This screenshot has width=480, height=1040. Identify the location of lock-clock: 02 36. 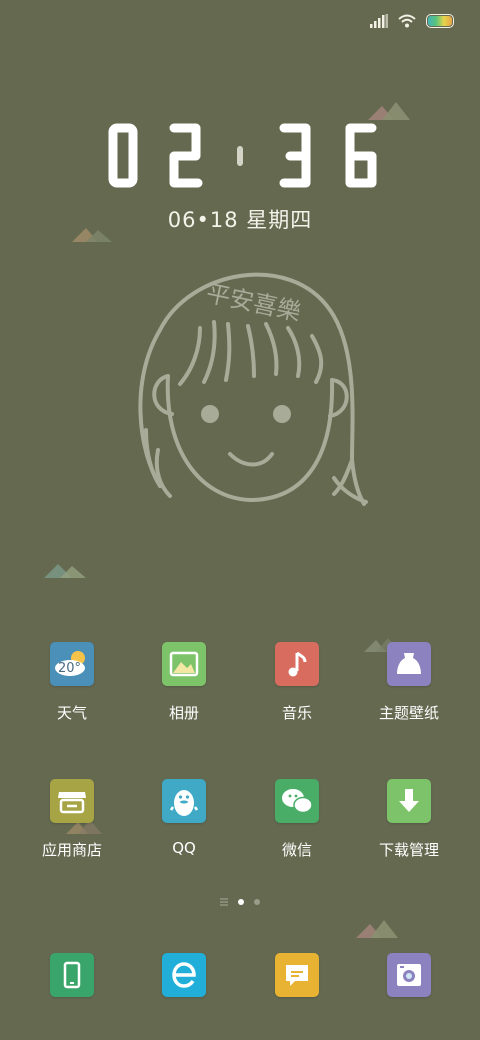
(240, 157).